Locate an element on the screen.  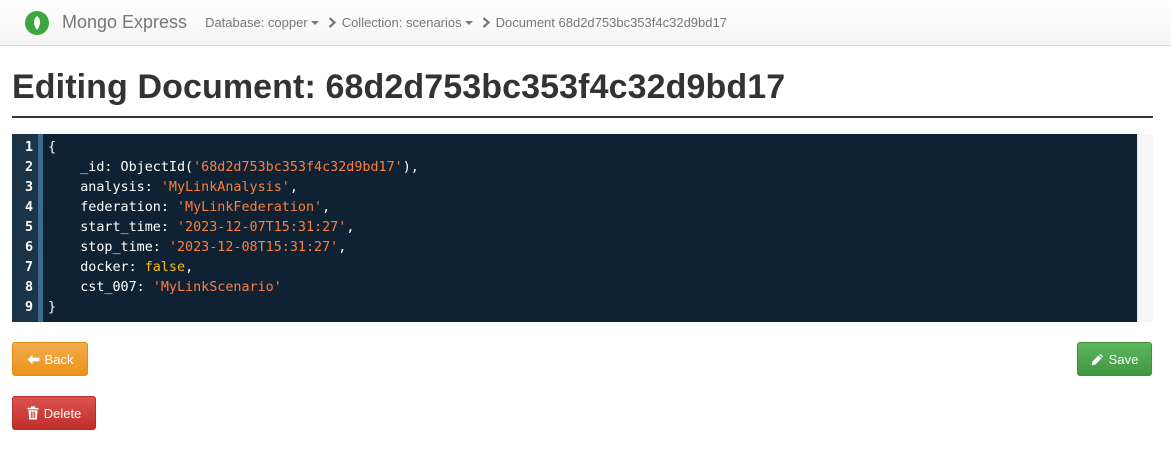
brand-link: Mongo Express is located at coordinates (93, 23).